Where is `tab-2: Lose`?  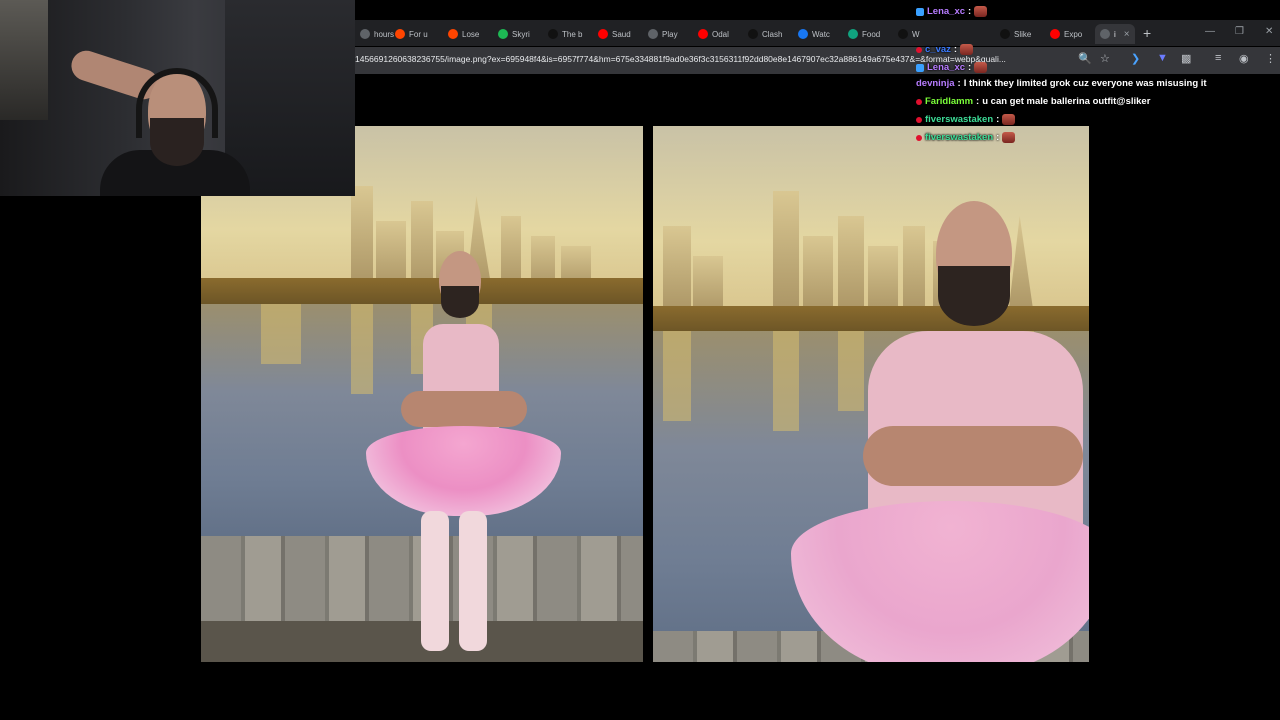 tab-2: Lose is located at coordinates (463, 34).